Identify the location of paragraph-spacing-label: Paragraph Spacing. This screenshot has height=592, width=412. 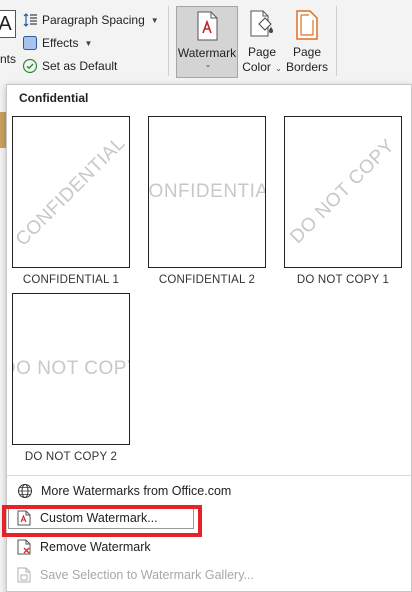
(93, 20).